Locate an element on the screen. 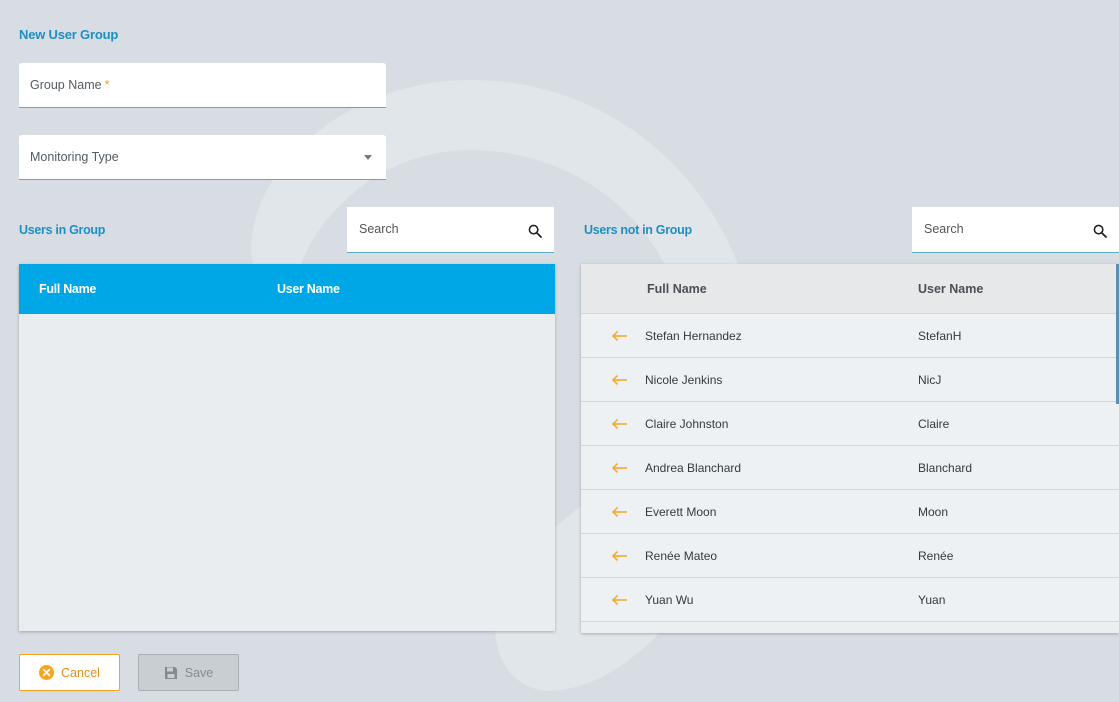 The width and height of the screenshot is (1119, 702). full-name-cell: Andrea Blanchard is located at coordinates (693, 468).